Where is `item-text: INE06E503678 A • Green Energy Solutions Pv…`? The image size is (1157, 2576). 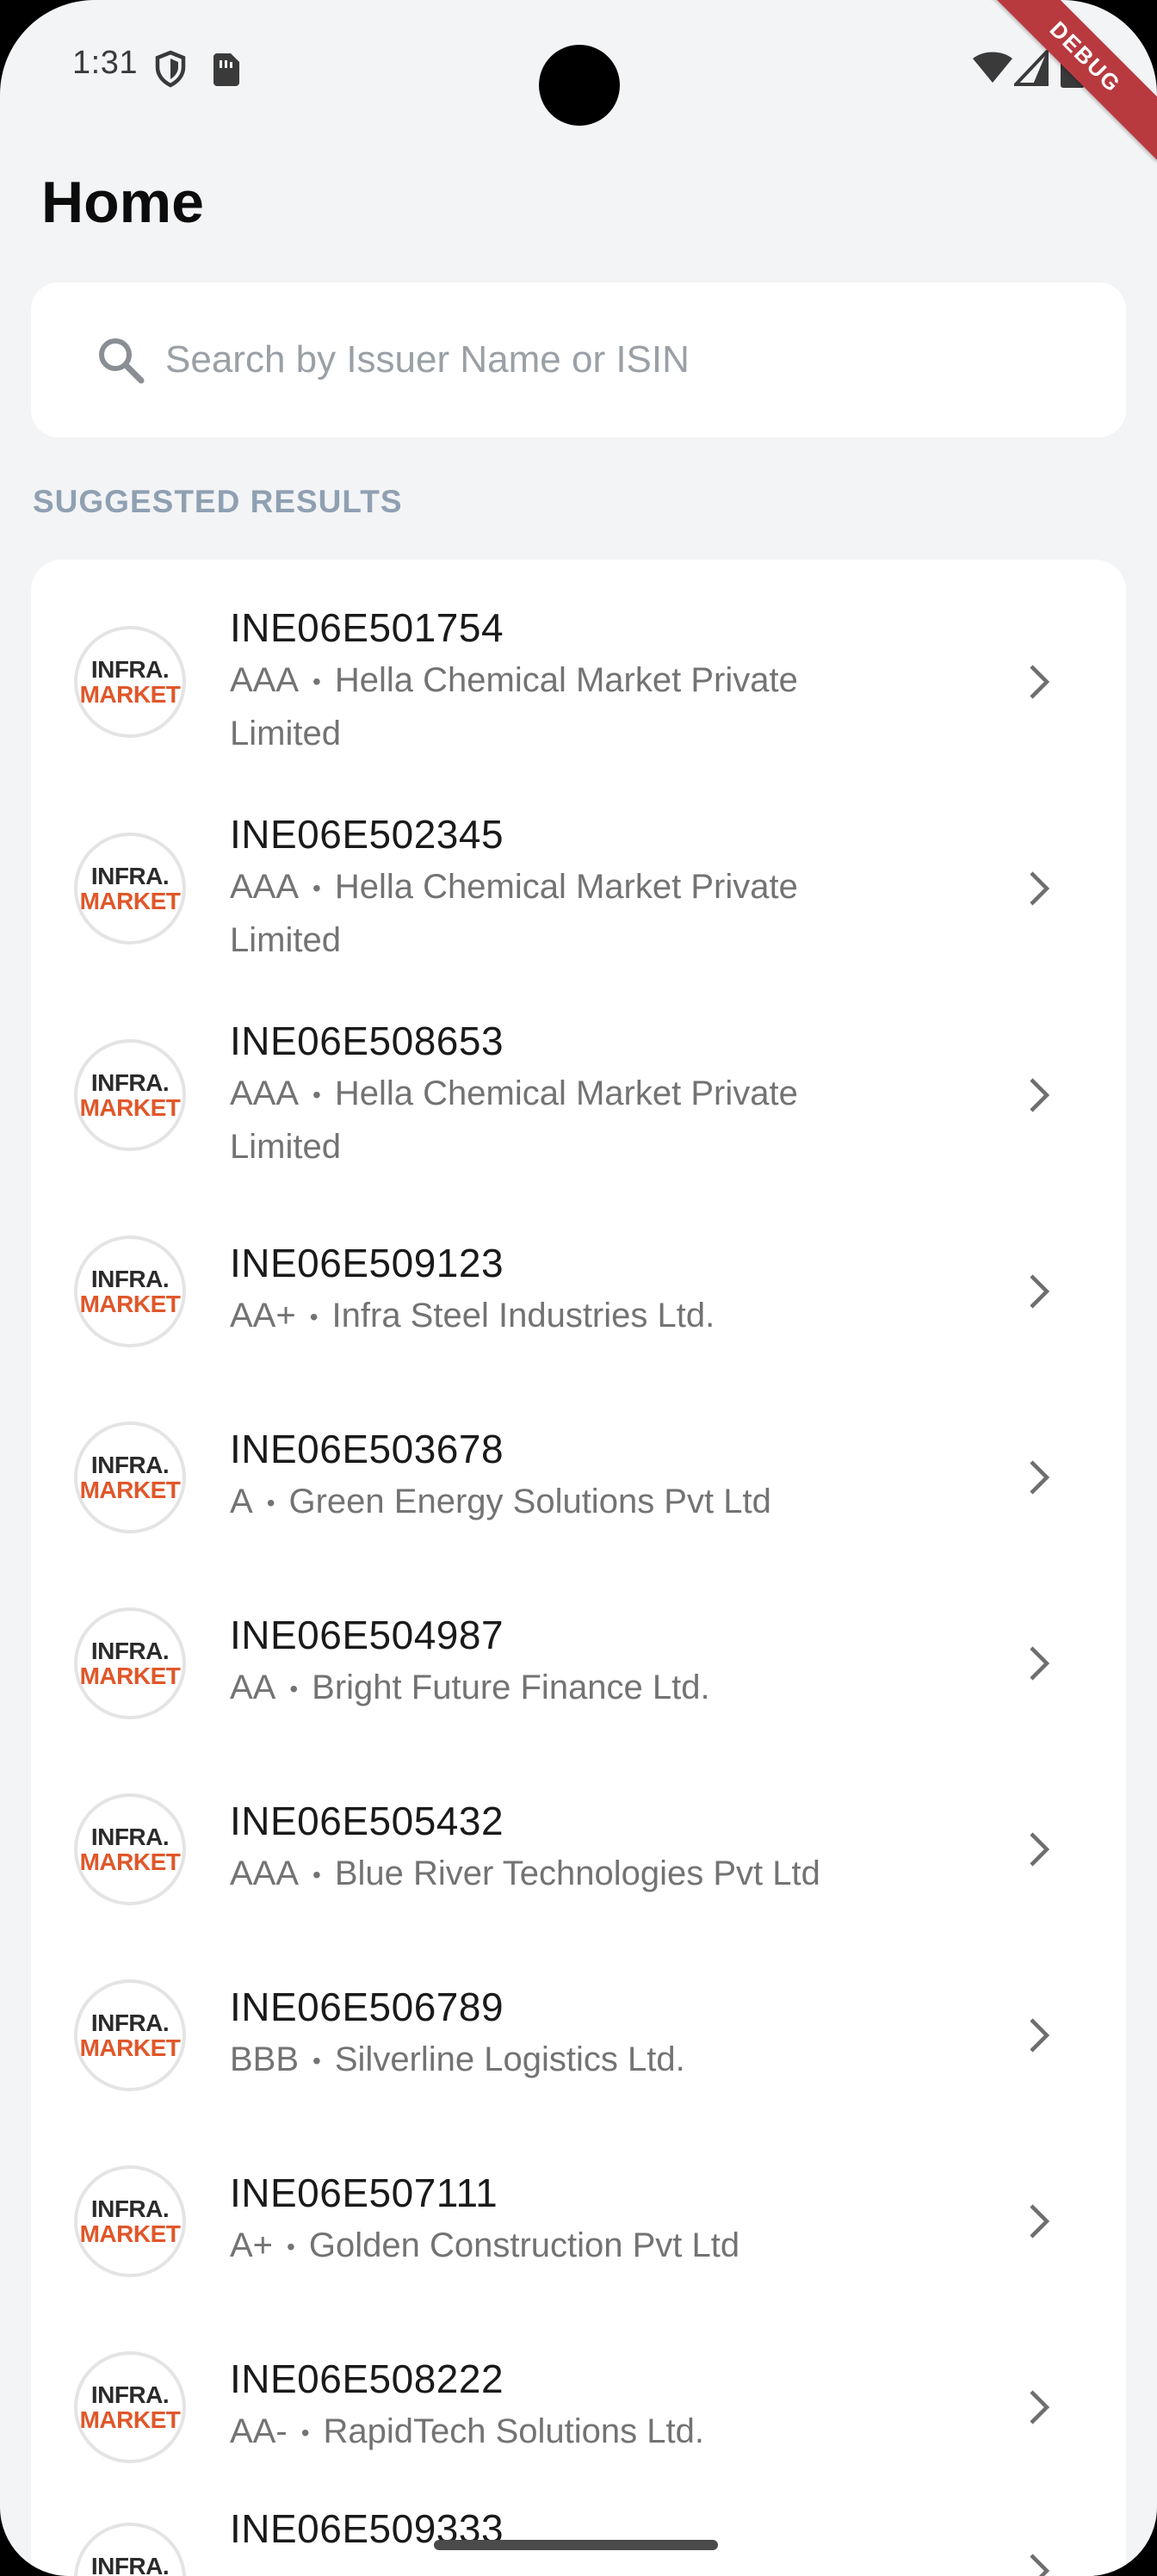 item-text: INE06E503678 A • Green Energy Solutions Pv… is located at coordinates (574, 1477).